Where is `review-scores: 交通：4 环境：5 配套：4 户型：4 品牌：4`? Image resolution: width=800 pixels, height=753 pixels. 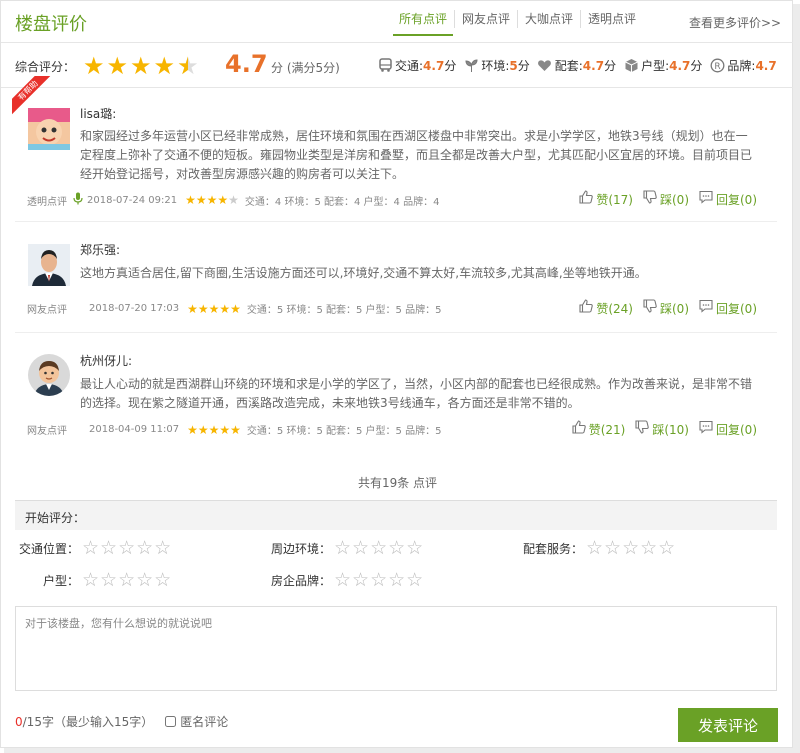
review-scores: 交通：4 环境：5 配套：4 户型：4 品牌：4 is located at coordinates (342, 202).